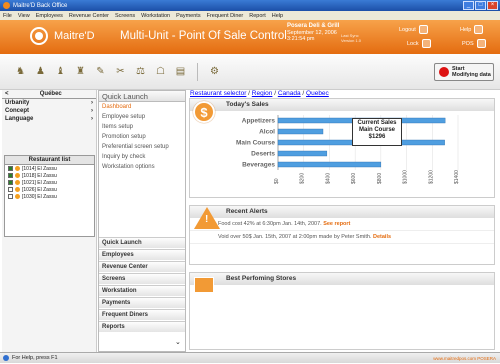 The height and width of the screenshot is (364, 500). What do you see at coordinates (7, 94) in the screenshot?
I see `back-icon: <` at bounding box center [7, 94].